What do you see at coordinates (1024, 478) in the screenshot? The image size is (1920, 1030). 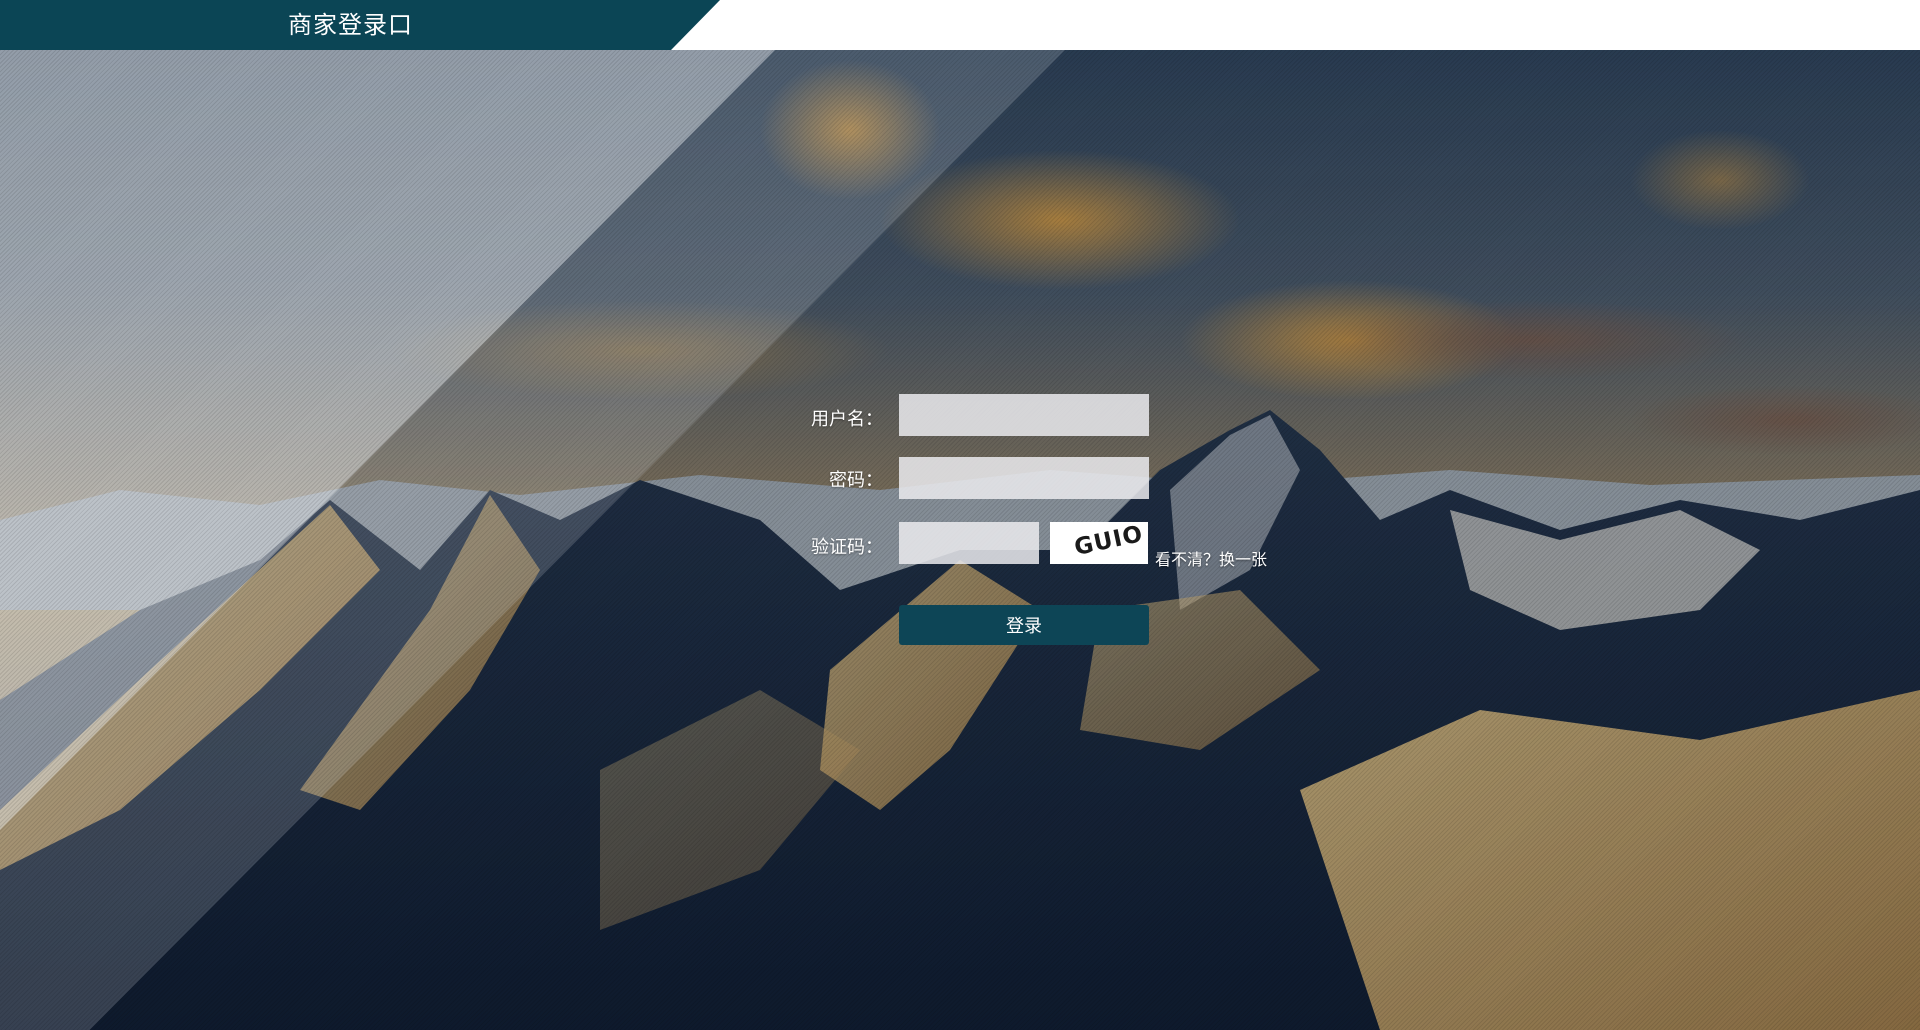 I see `password-input` at bounding box center [1024, 478].